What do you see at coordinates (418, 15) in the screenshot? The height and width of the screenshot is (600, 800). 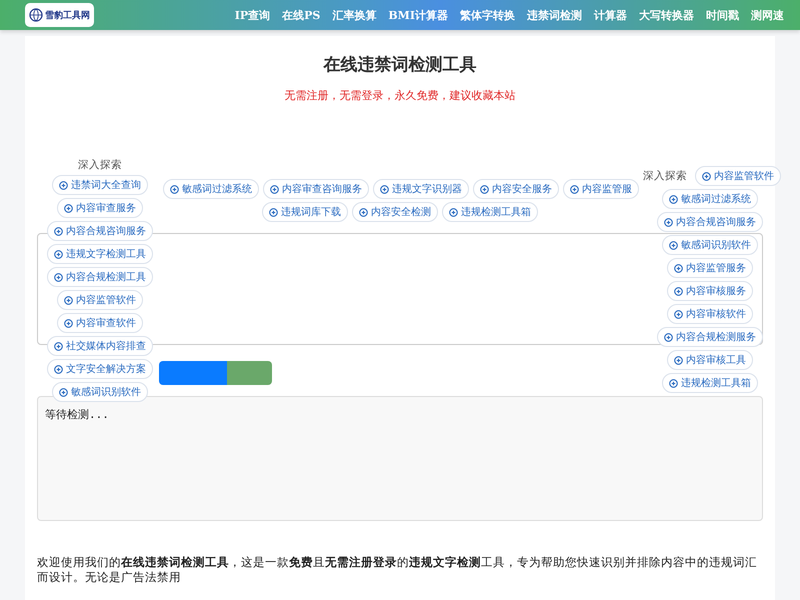 I see `nav-link: BMI计算器` at bounding box center [418, 15].